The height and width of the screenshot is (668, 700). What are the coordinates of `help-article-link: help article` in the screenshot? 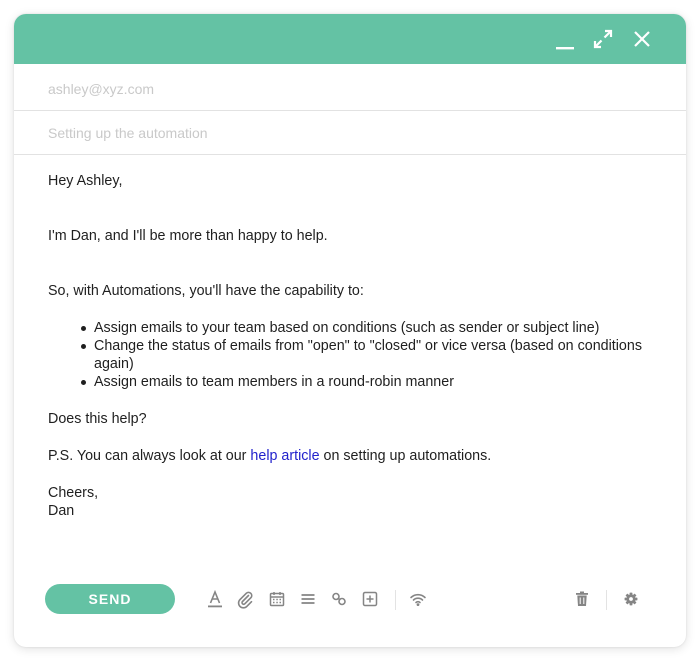 It's located at (284, 456).